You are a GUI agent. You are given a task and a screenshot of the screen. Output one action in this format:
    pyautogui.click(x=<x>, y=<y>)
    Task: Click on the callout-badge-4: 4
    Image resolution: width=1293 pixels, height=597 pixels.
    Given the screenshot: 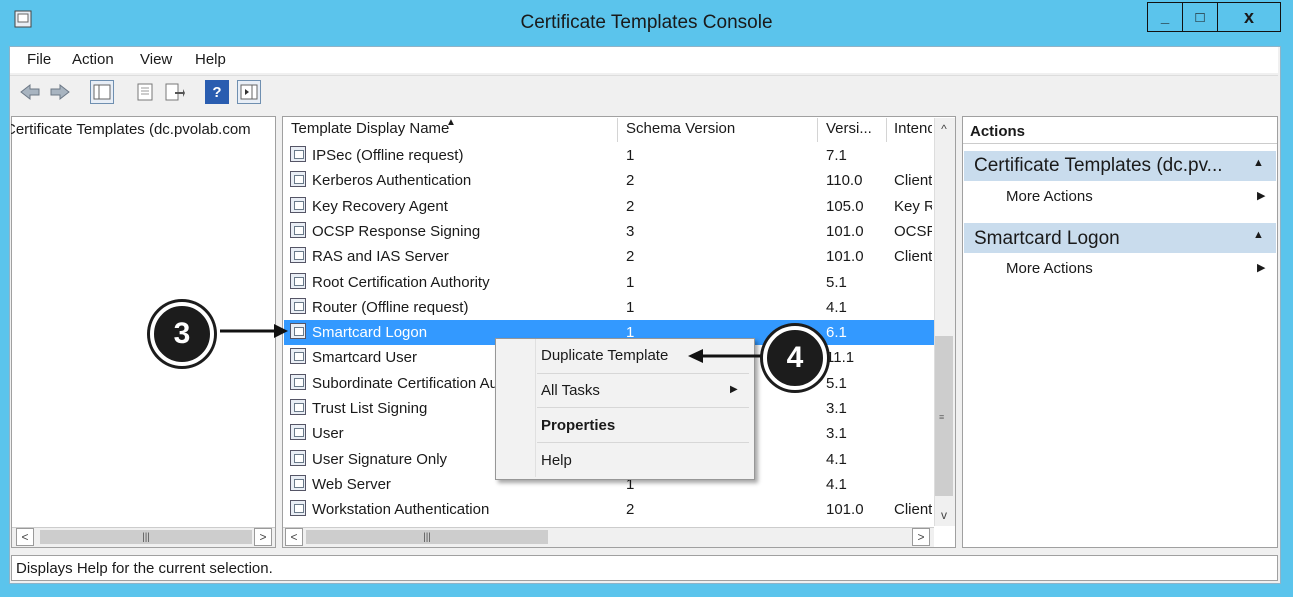 What is the action you would take?
    pyautogui.click(x=795, y=358)
    